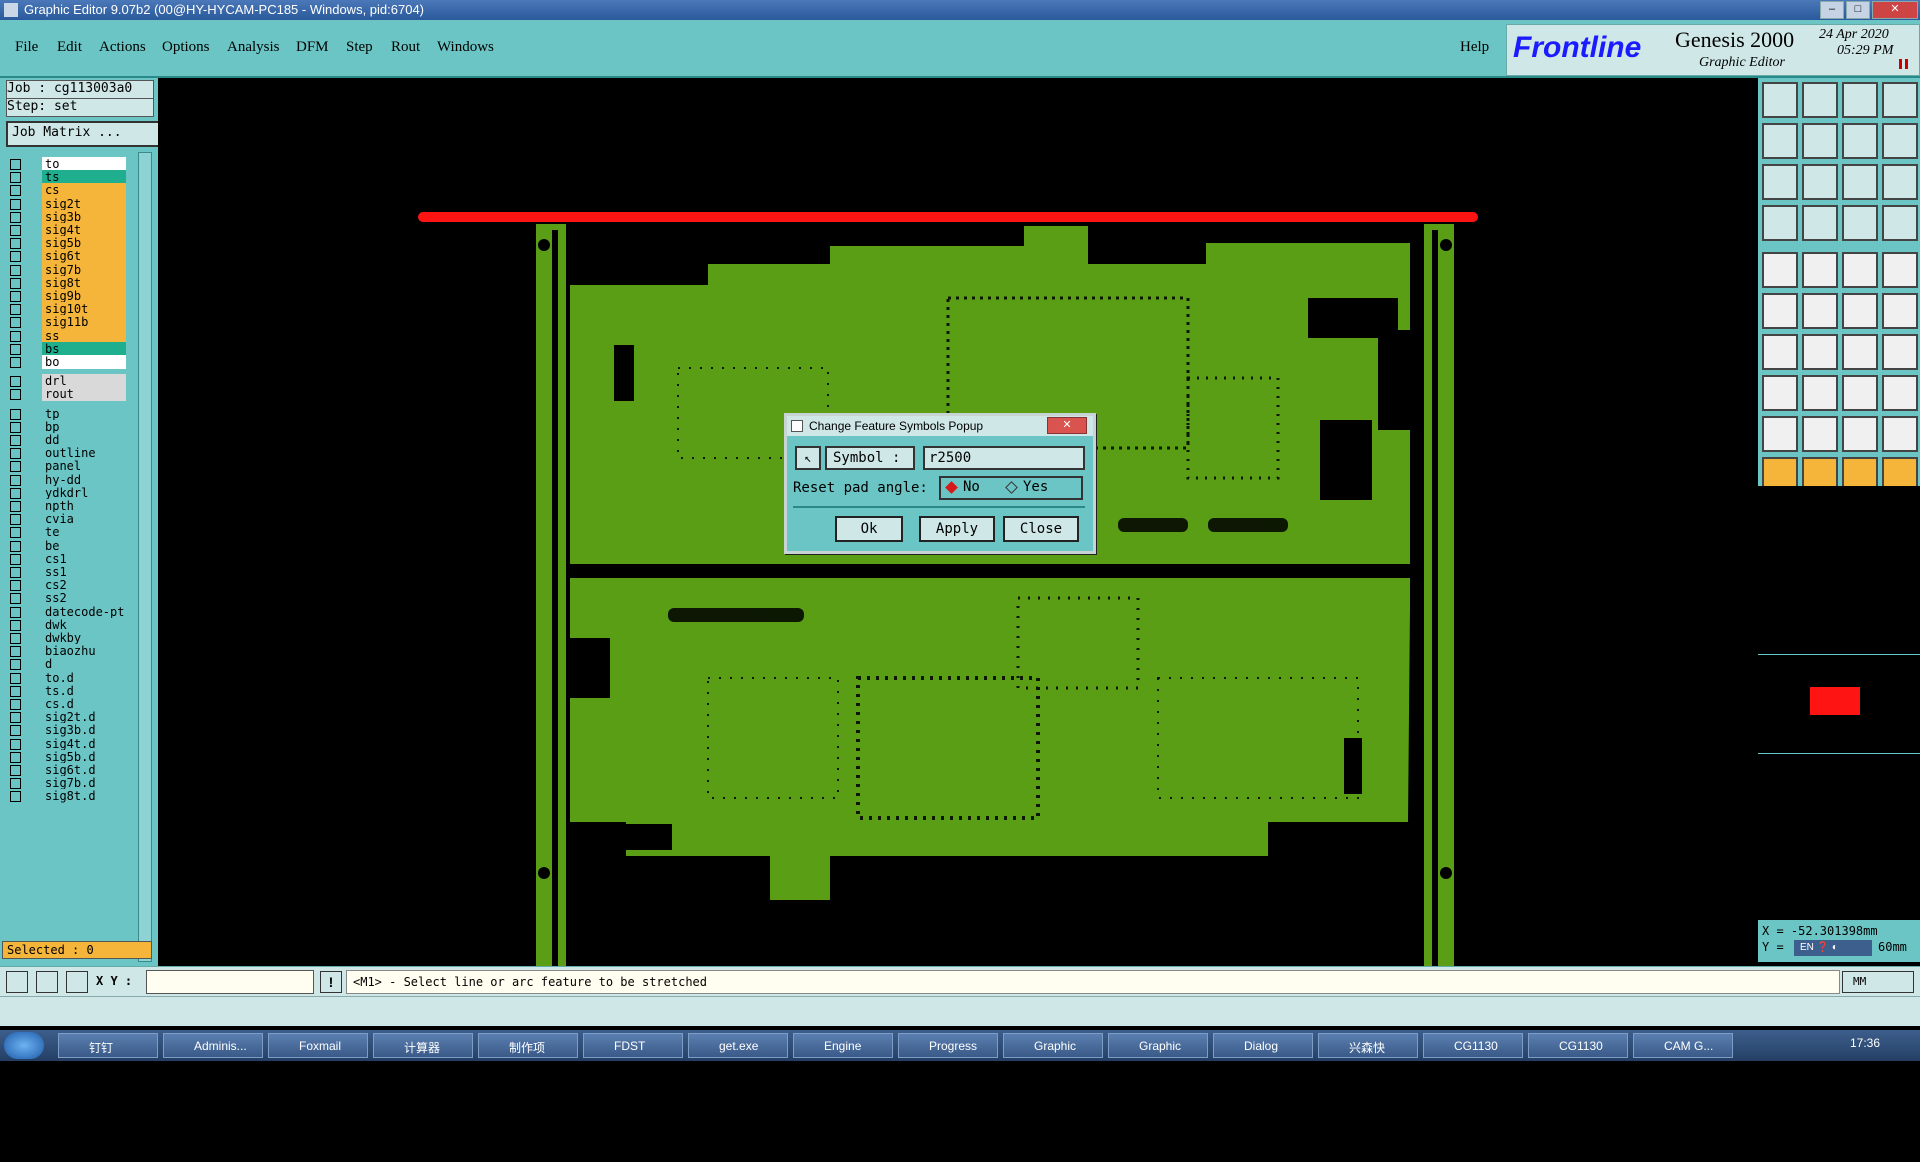 Image resolution: width=1920 pixels, height=1162 pixels. Describe the element at coordinates (66, 348) in the screenshot. I see `layer-row: bs` at that location.